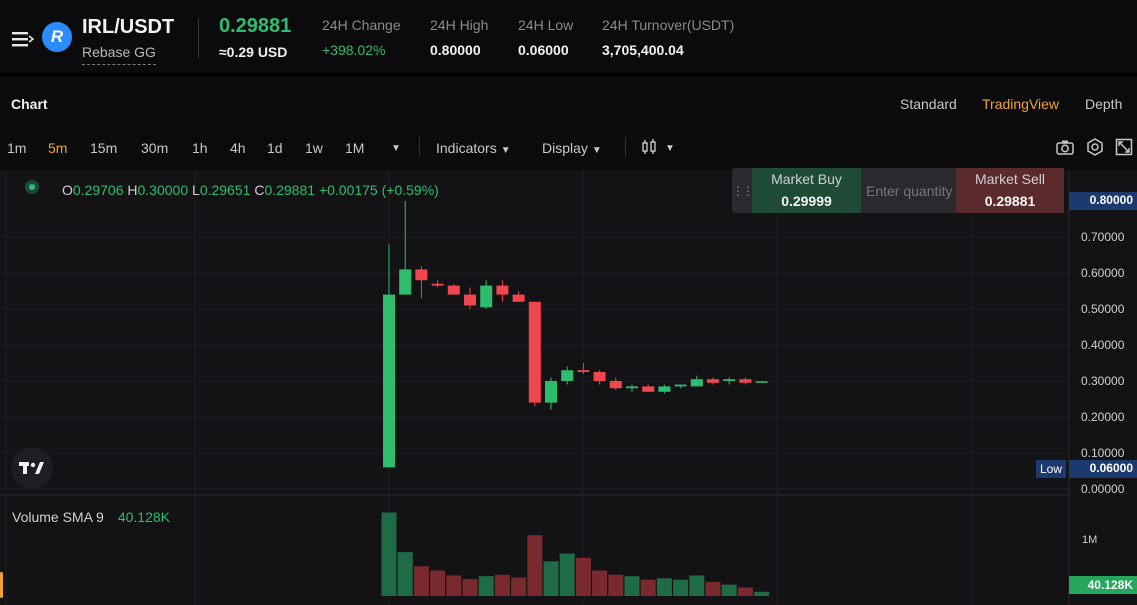 This screenshot has height=605, width=1137. What do you see at coordinates (806, 190) in the screenshot?
I see `market-buy-button: Market Buy 0.29999` at bounding box center [806, 190].